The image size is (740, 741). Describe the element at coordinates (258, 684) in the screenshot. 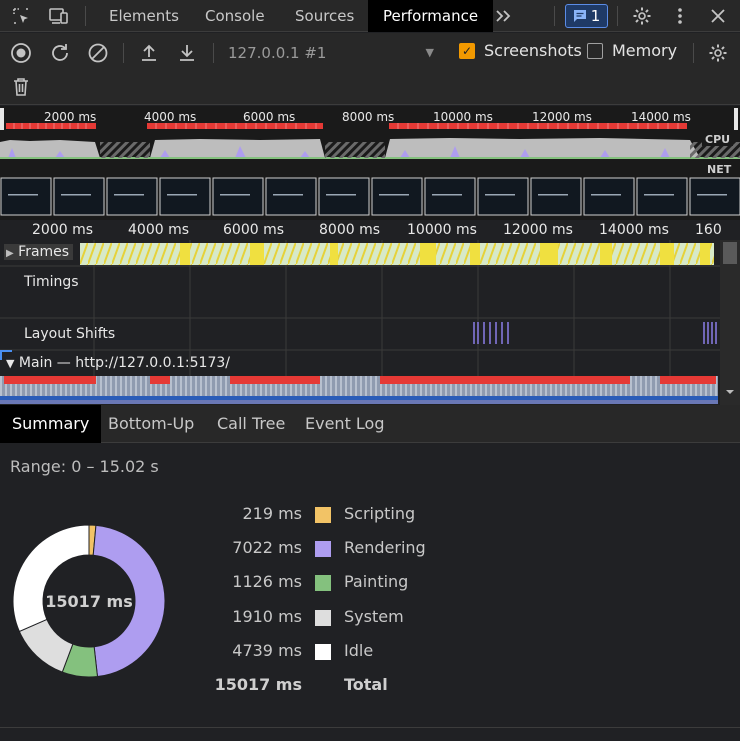

I see `total-value: 15017 ms` at that location.